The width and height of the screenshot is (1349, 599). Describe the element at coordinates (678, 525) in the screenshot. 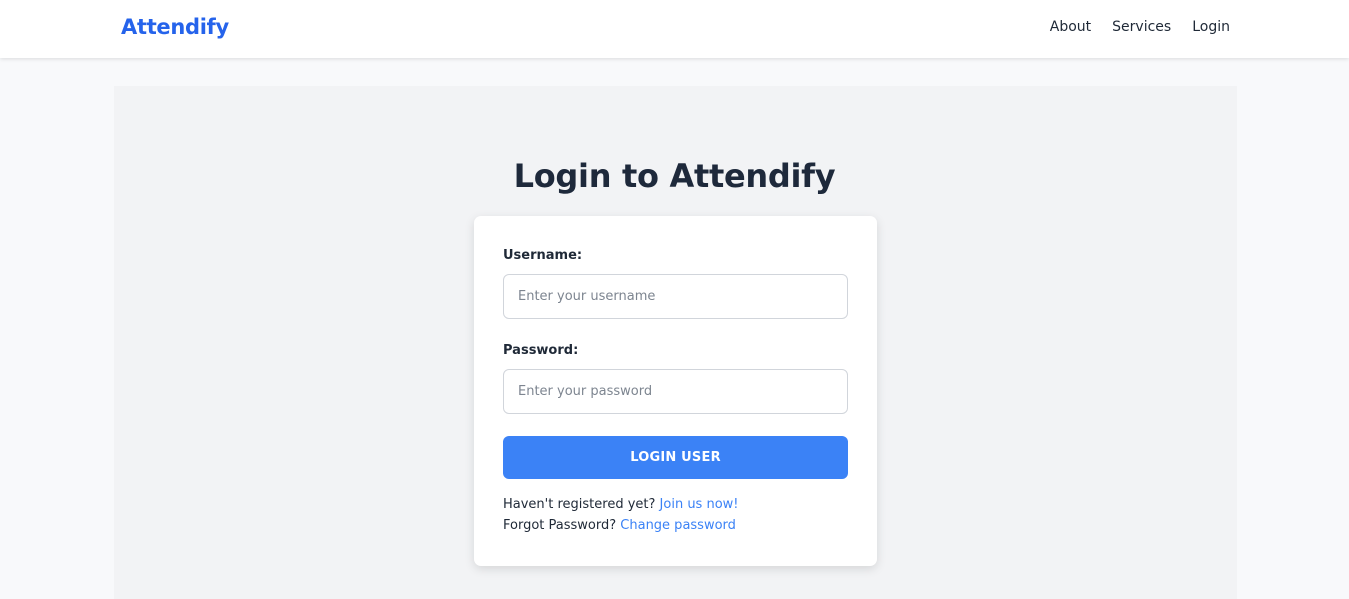

I see `change-password-link: Change password` at that location.